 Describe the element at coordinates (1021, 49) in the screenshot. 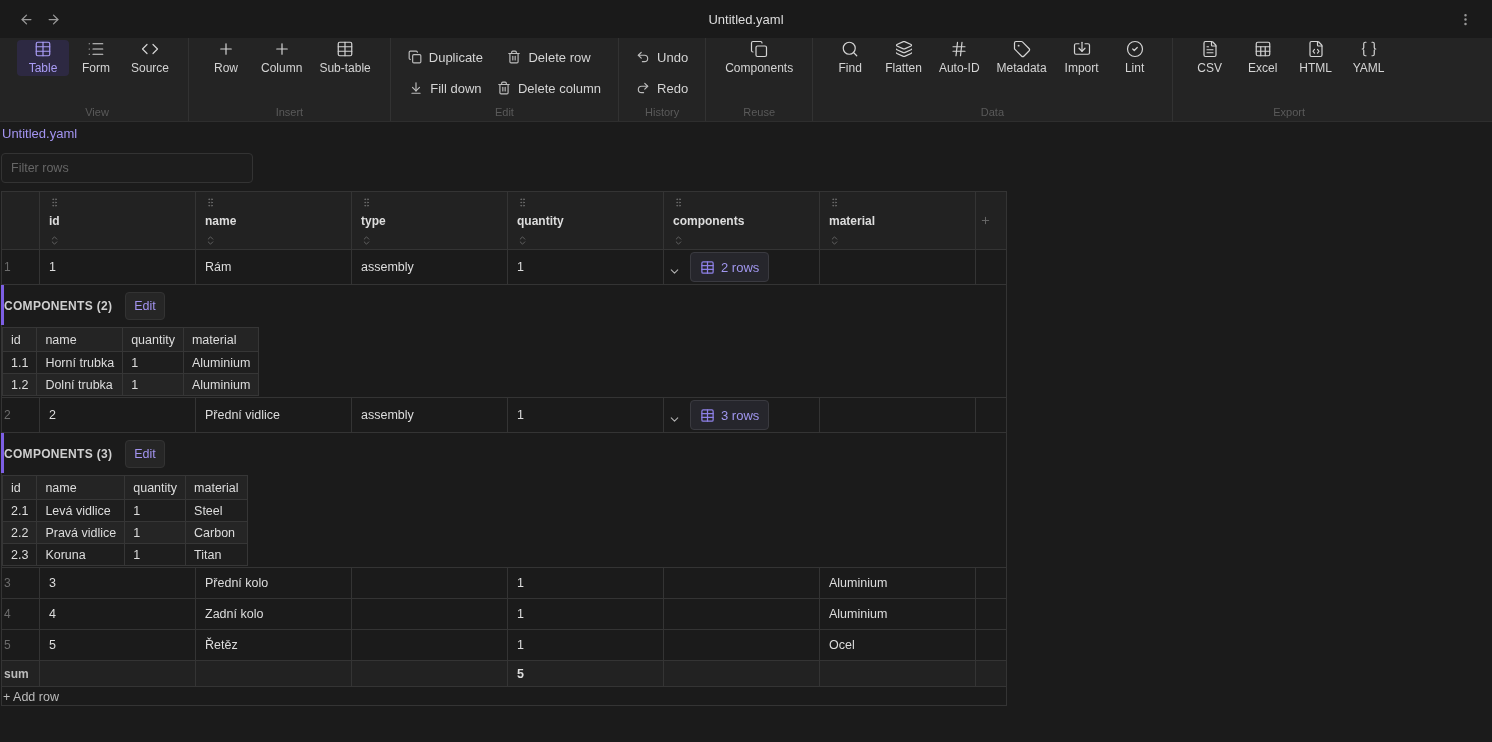

I see `tag-icon` at that location.